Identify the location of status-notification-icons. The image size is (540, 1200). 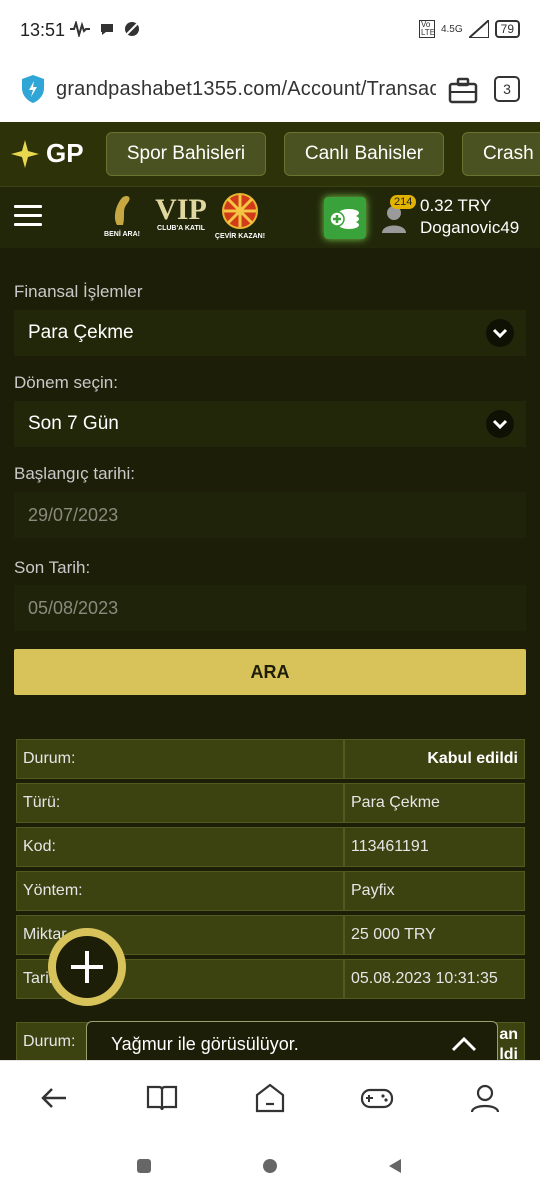
(105, 30).